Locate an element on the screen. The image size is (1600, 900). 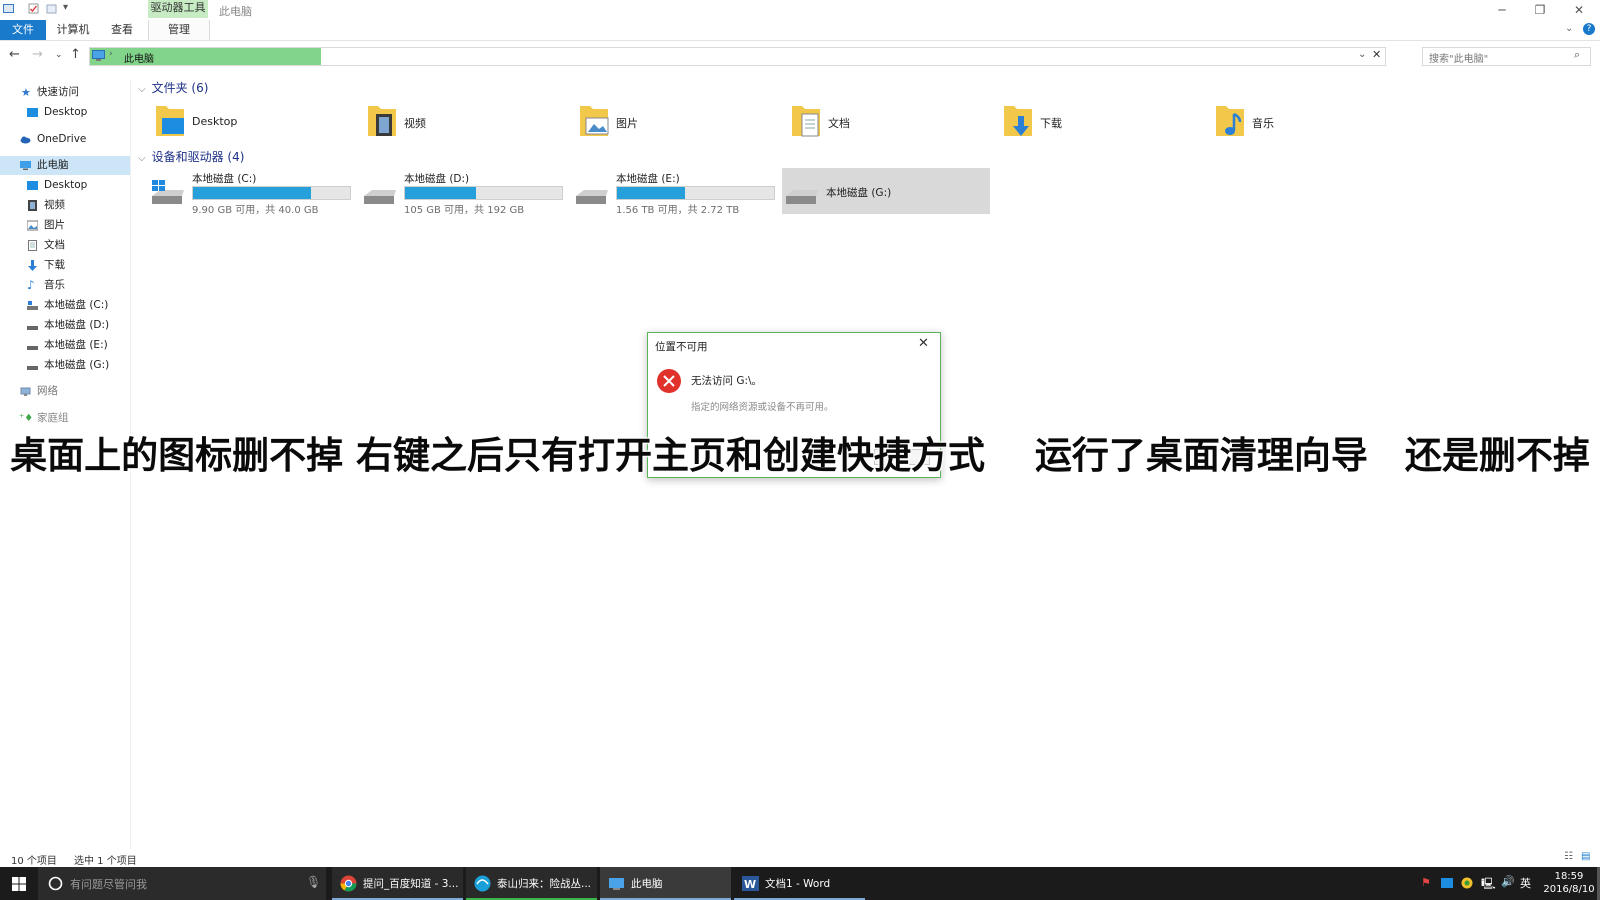
drives-section-header: ⌵ 设备和驱动器 (4) is located at coordinates (191, 156).